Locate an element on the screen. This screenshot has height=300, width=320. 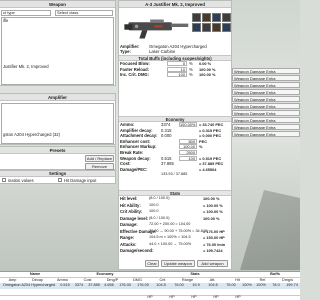
presets-panel: Presets Add / Replace Remove is located at coordinates (58, 158).